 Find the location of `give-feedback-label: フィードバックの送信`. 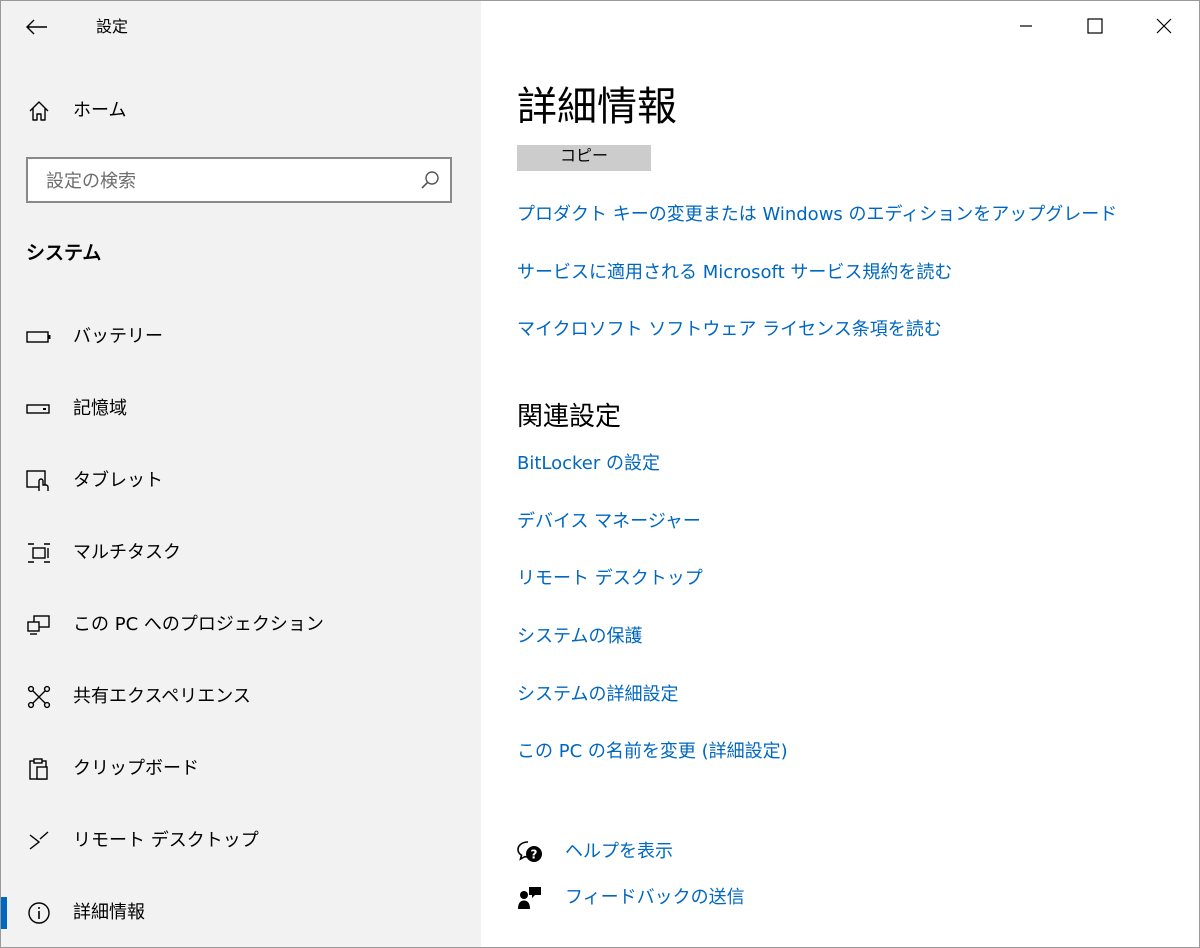

give-feedback-label: フィードバックの送信 is located at coordinates (655, 897).